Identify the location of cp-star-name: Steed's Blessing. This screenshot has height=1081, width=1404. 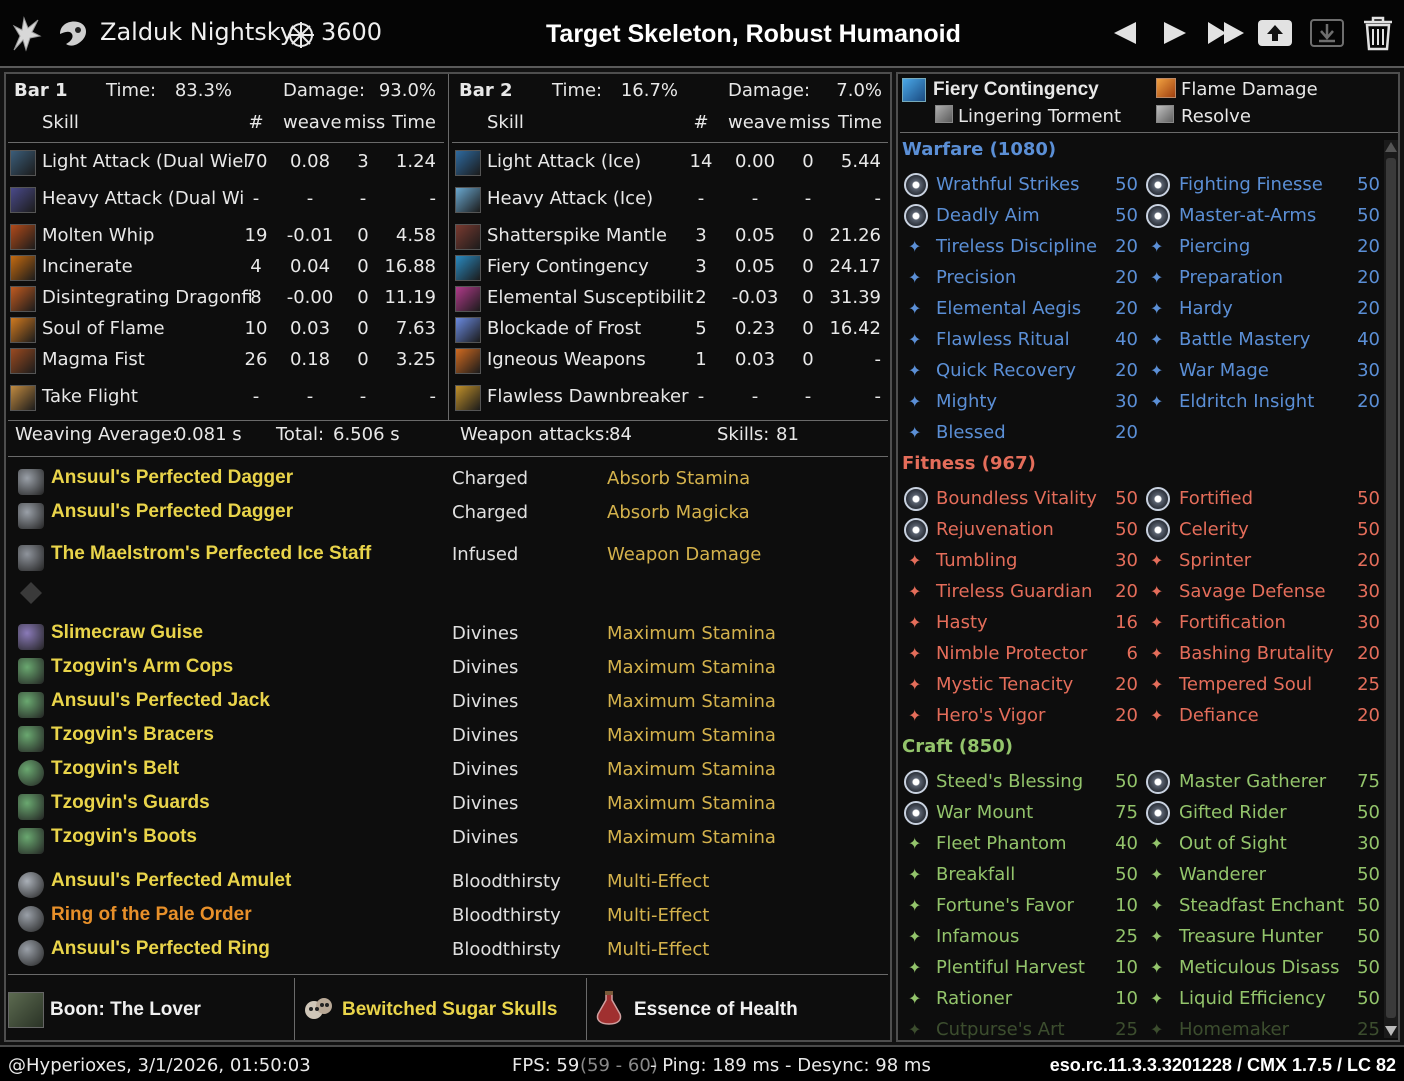
(1009, 781).